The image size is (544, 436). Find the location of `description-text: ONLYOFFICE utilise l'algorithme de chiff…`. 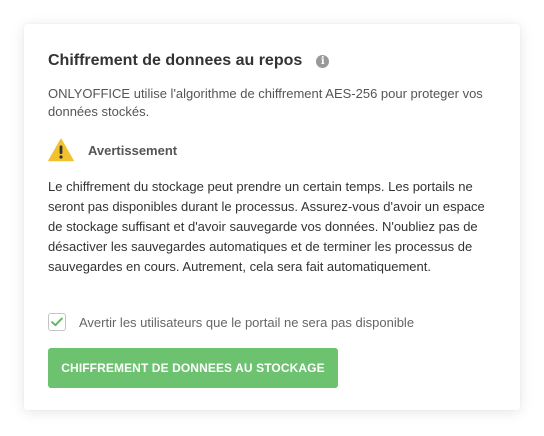

description-text: ONLYOFFICE utilise l'algorithme de chiff… is located at coordinates (265, 102).